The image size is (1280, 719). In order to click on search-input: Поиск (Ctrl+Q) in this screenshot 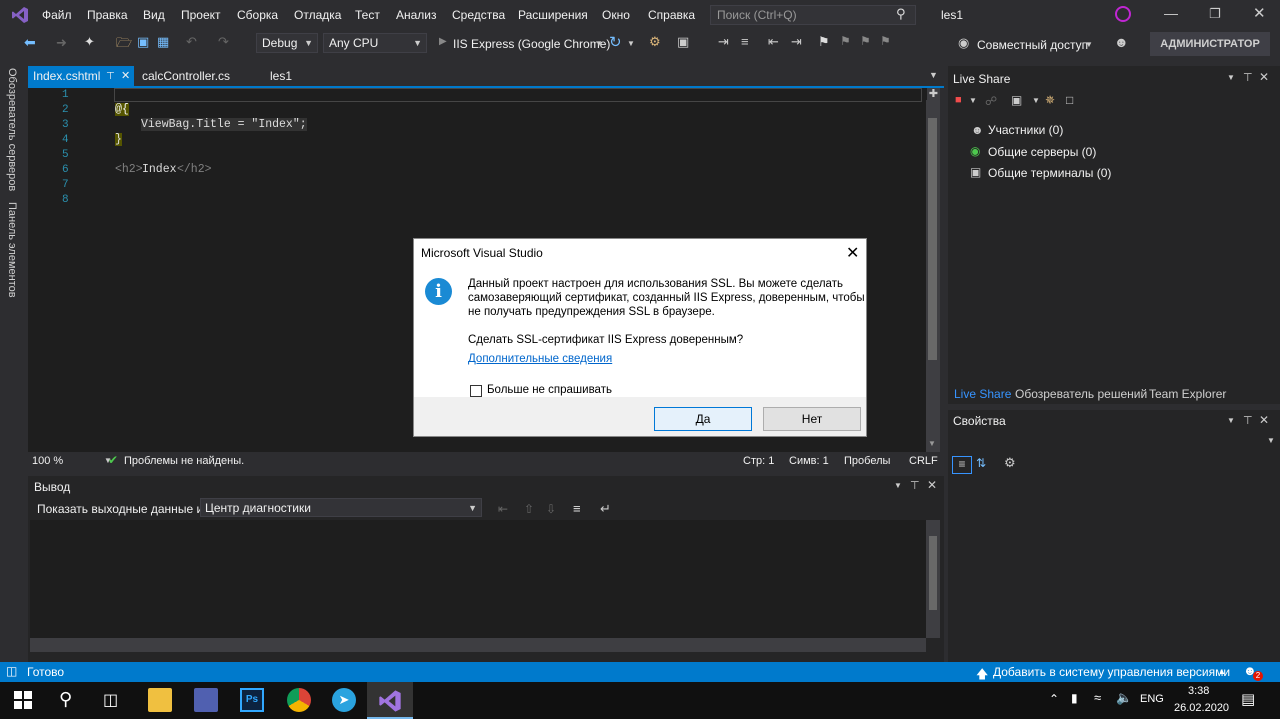, I will do `click(813, 15)`.